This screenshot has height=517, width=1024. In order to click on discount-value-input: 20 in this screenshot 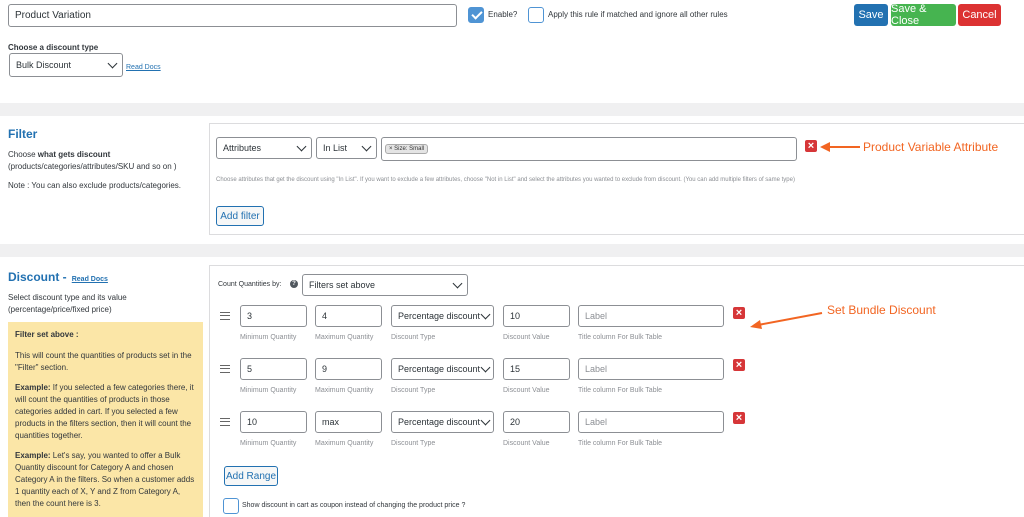, I will do `click(536, 422)`.